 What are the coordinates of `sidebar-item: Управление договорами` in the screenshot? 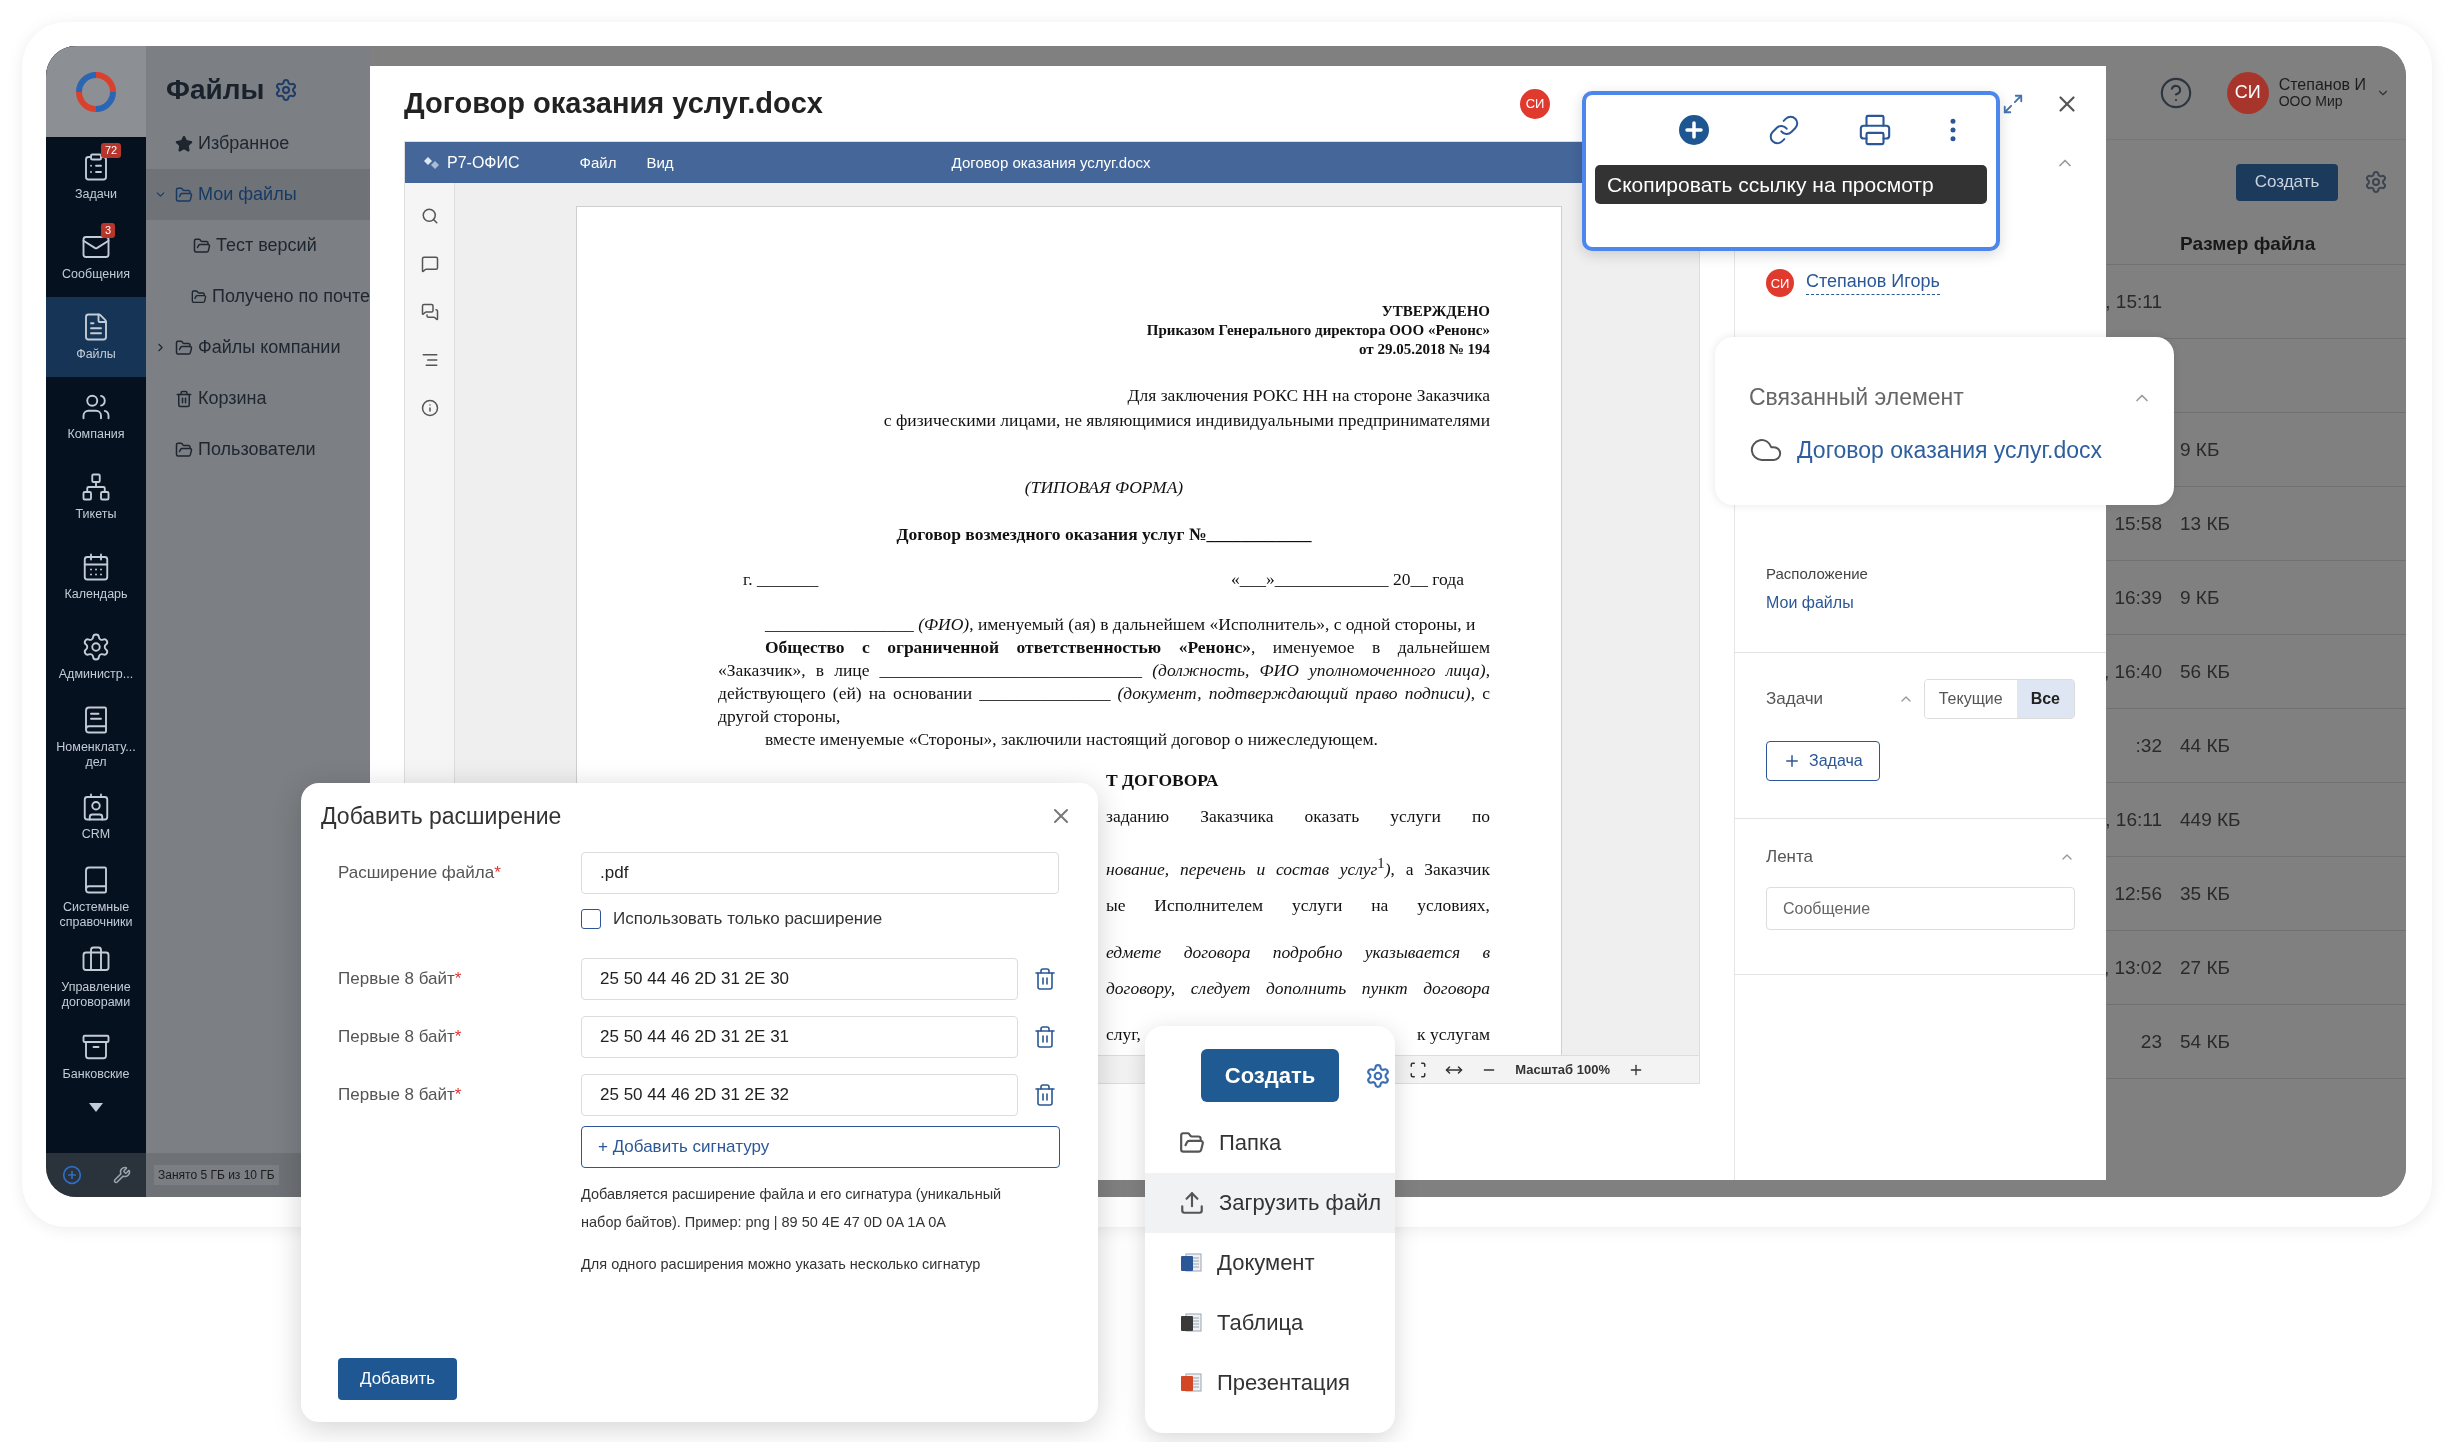 It's located at (96, 977).